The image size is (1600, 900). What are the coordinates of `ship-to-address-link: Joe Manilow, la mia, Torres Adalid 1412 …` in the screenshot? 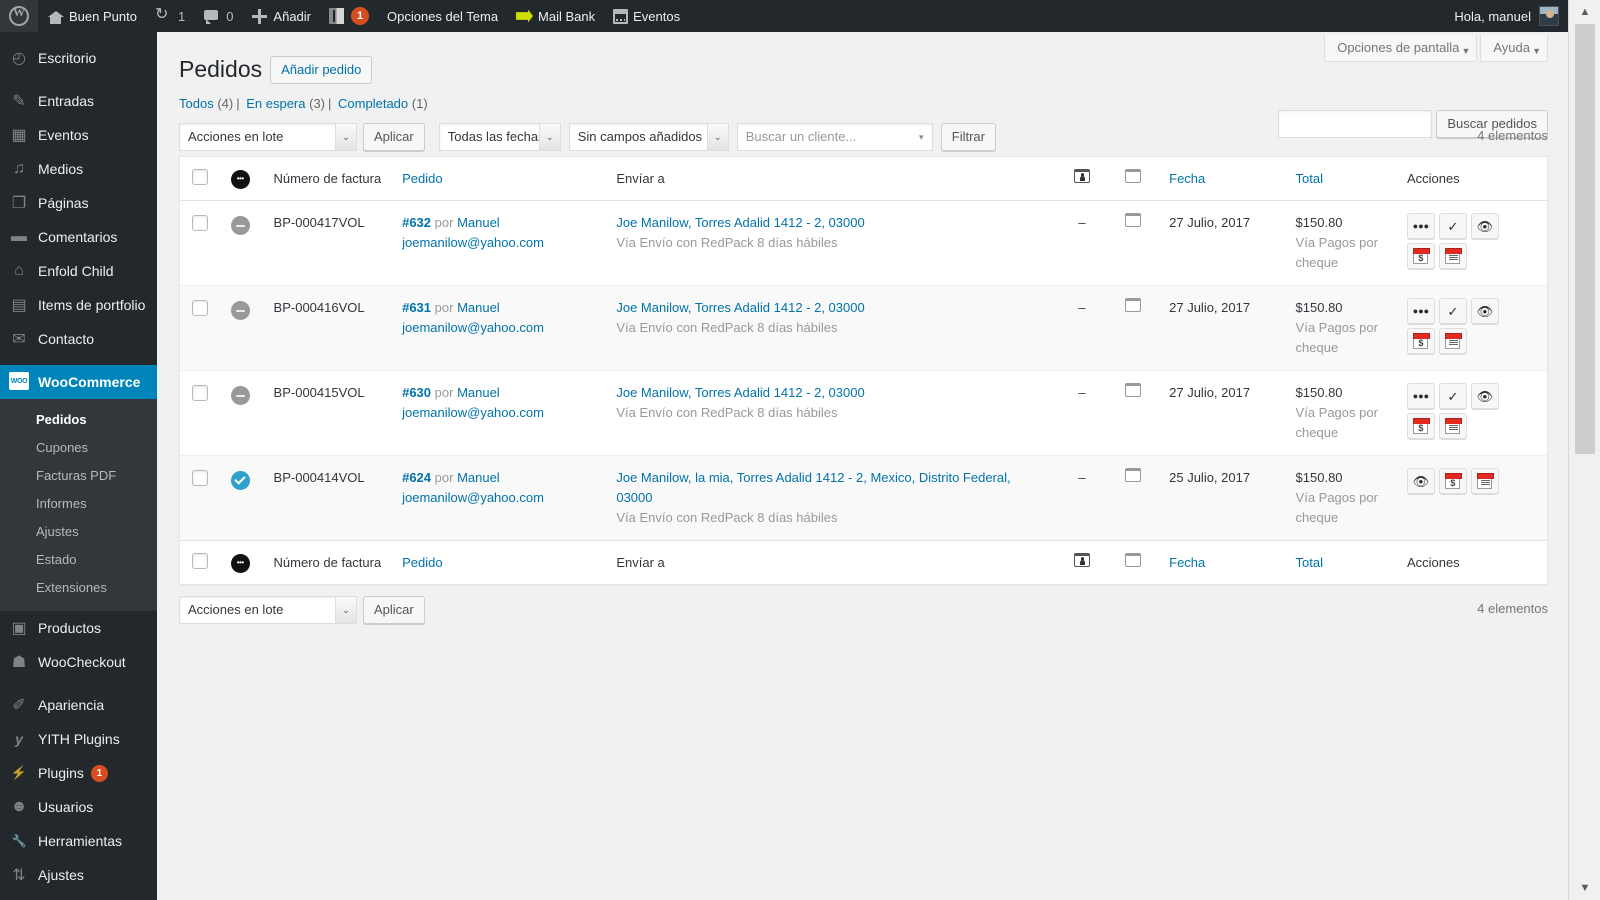 It's located at (813, 487).